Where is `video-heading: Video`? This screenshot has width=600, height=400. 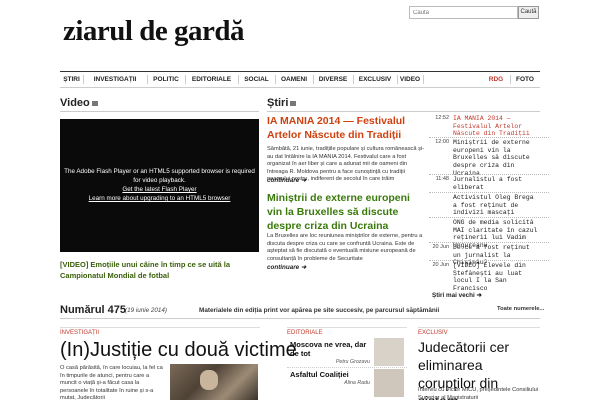
video-heading: Video is located at coordinates (79, 103).